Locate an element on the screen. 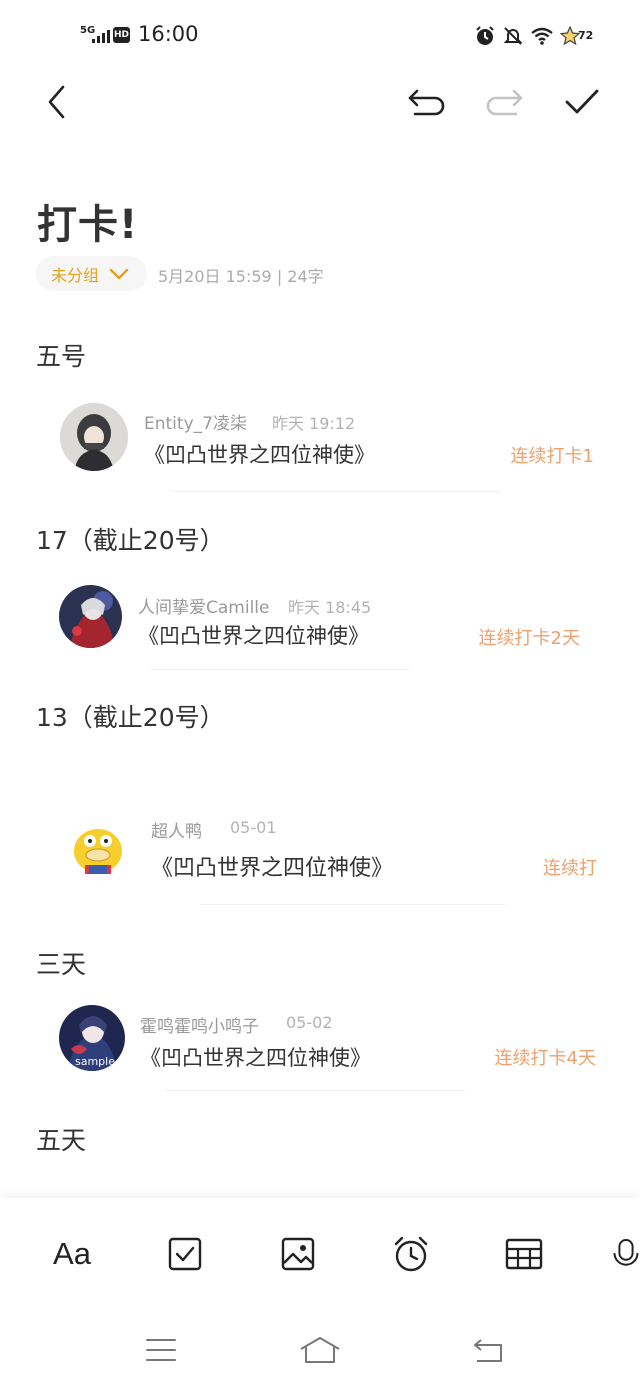  back-nav-icon is located at coordinates (488, 1350).